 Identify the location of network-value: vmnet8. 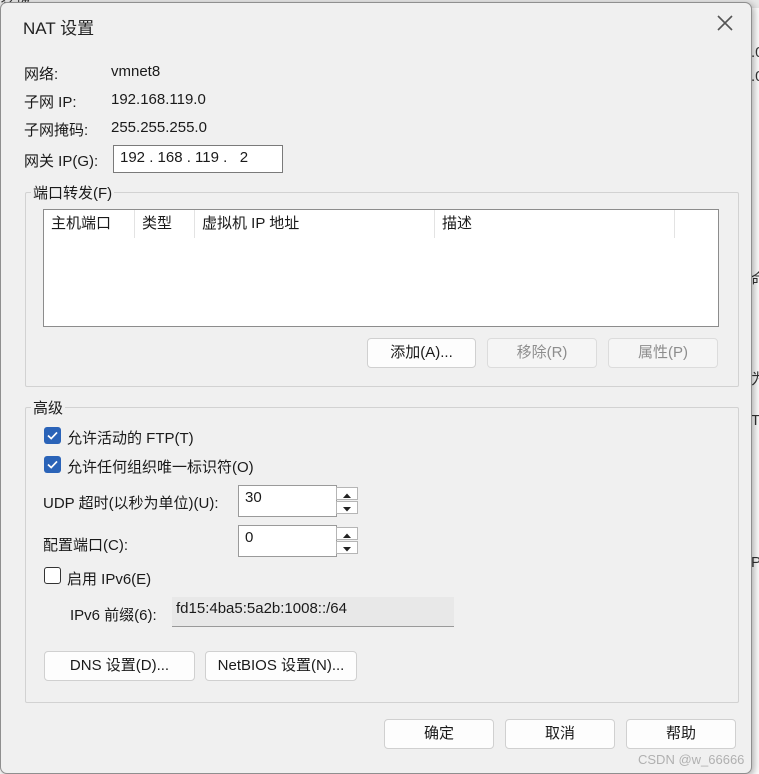
(136, 71).